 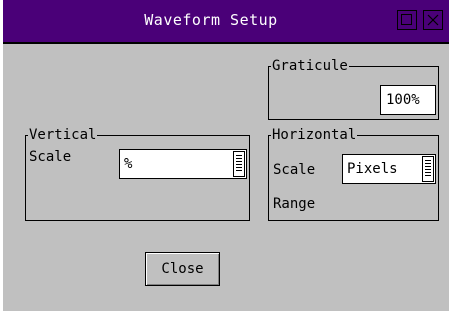 I want to click on horizontal-legend: Horizontal, so click(x=314, y=135).